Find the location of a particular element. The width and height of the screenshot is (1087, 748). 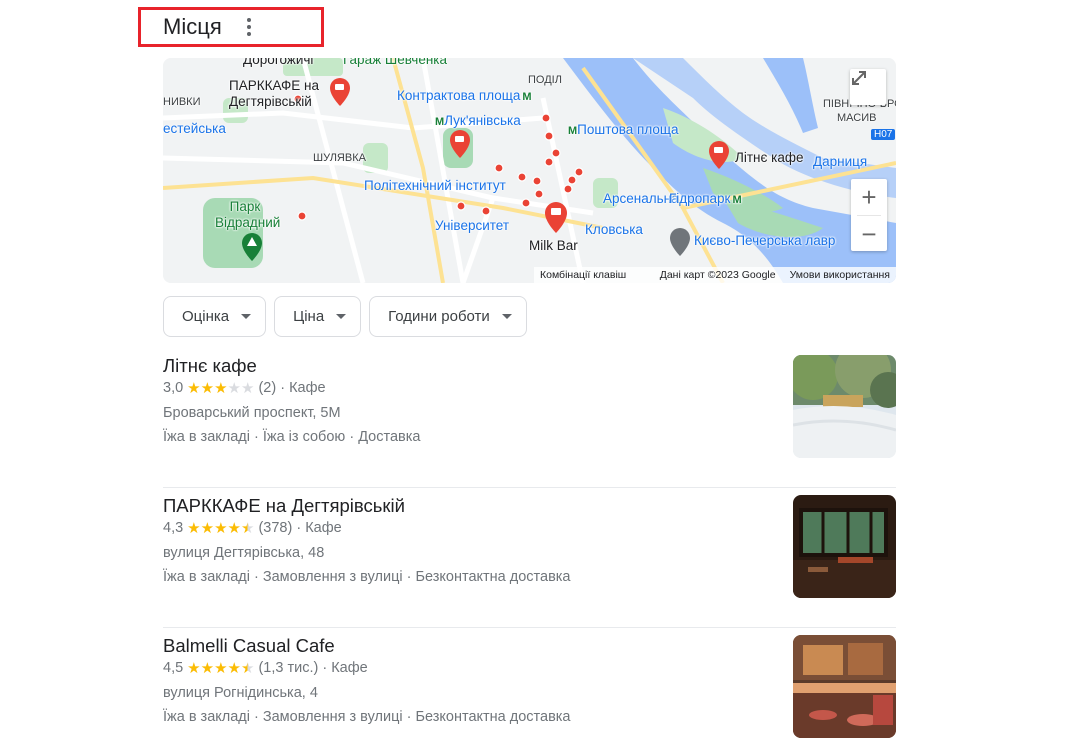

place-service-options: Їжа в закладі · Їжа із собою · Доставка is located at coordinates (292, 437).